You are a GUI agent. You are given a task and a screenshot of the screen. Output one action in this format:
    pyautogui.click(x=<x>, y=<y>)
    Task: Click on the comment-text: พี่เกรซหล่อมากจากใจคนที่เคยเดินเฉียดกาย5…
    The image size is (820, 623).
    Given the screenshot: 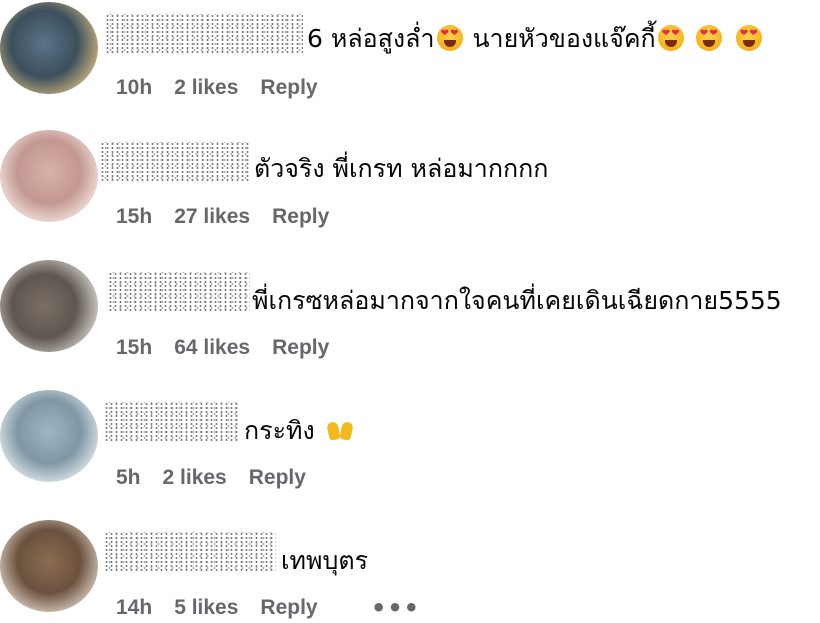 What is the action you would take?
    pyautogui.click(x=517, y=301)
    